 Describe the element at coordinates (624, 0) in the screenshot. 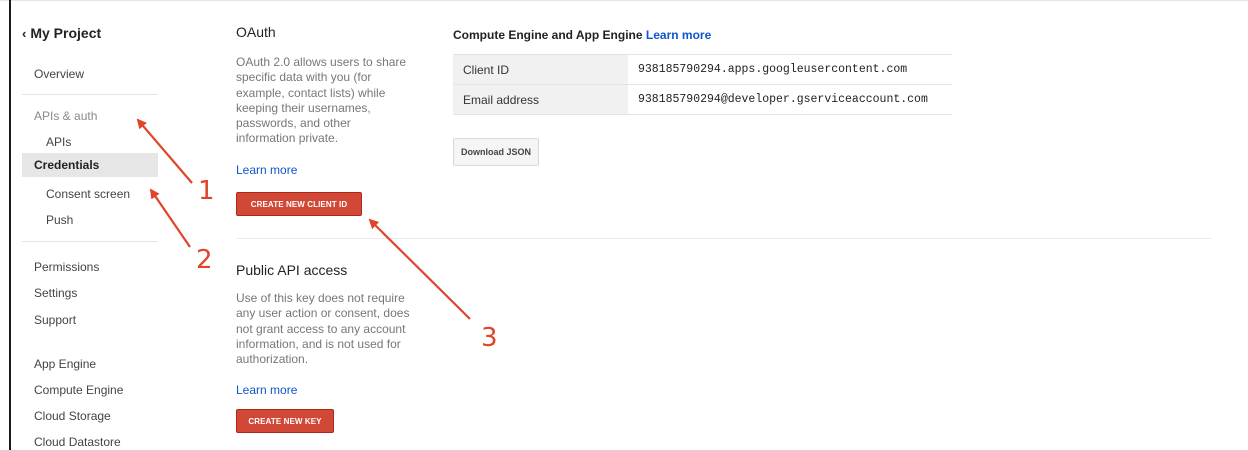

I see `top-border` at that location.